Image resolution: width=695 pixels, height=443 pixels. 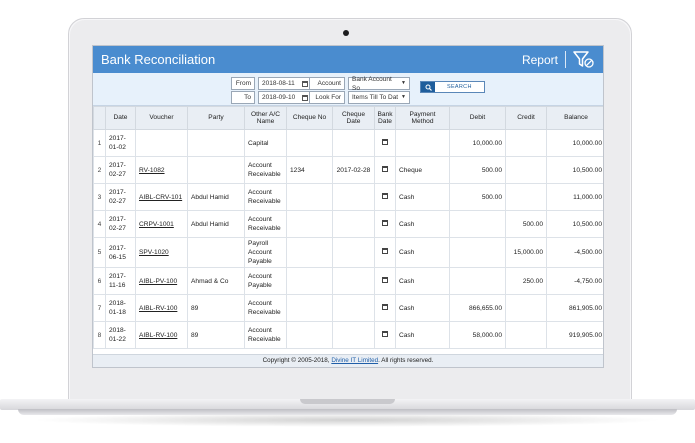 What do you see at coordinates (99, 143) in the screenshot?
I see `row-index: 1` at bounding box center [99, 143].